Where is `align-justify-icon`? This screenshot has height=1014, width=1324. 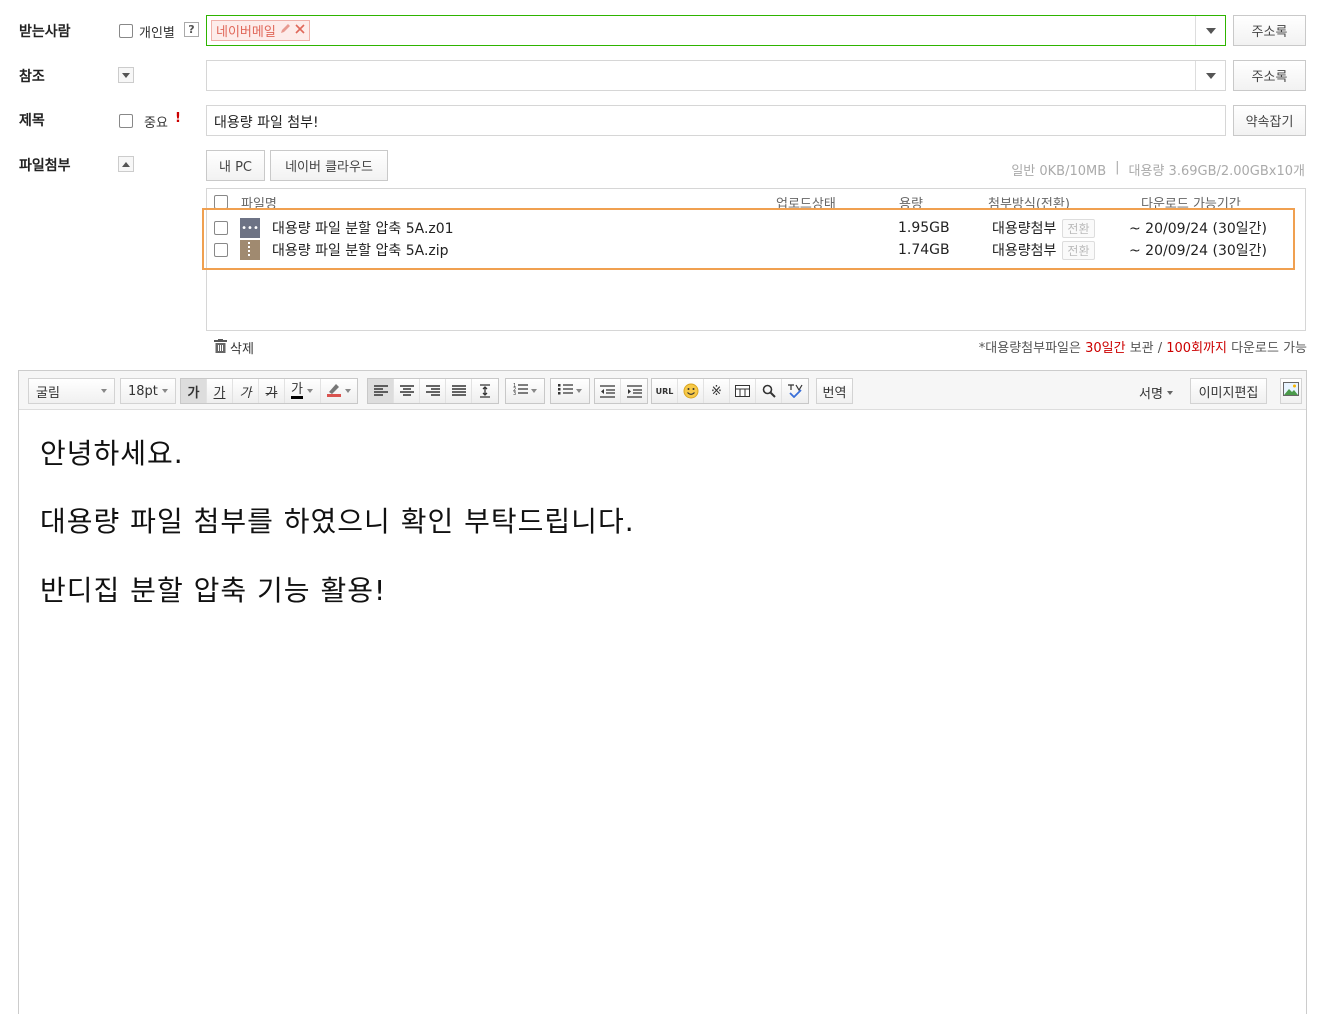 align-justify-icon is located at coordinates (459, 391).